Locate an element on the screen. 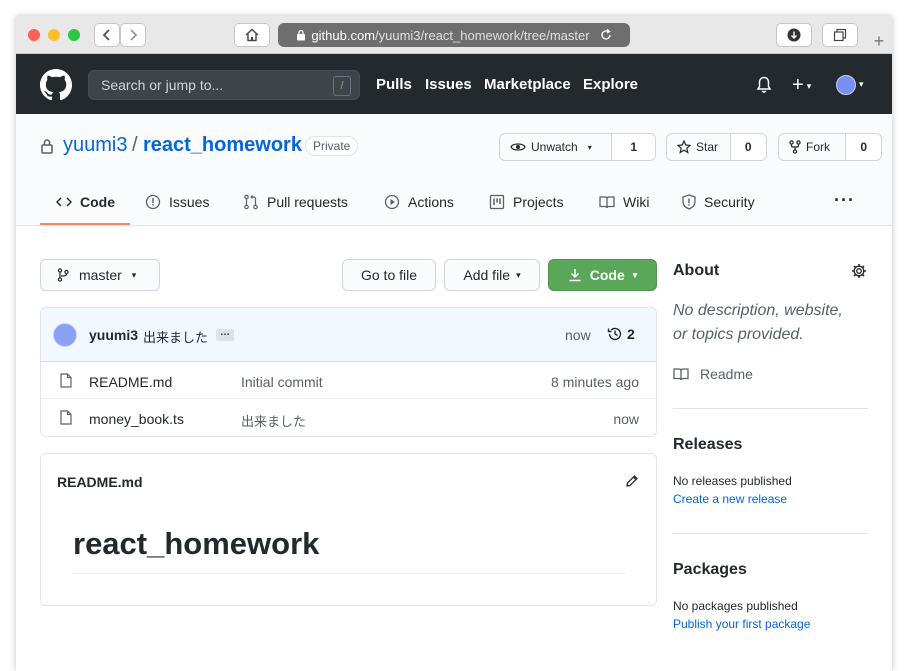 The image size is (912, 671). about-description-line1: No description, website, is located at coordinates (758, 310).